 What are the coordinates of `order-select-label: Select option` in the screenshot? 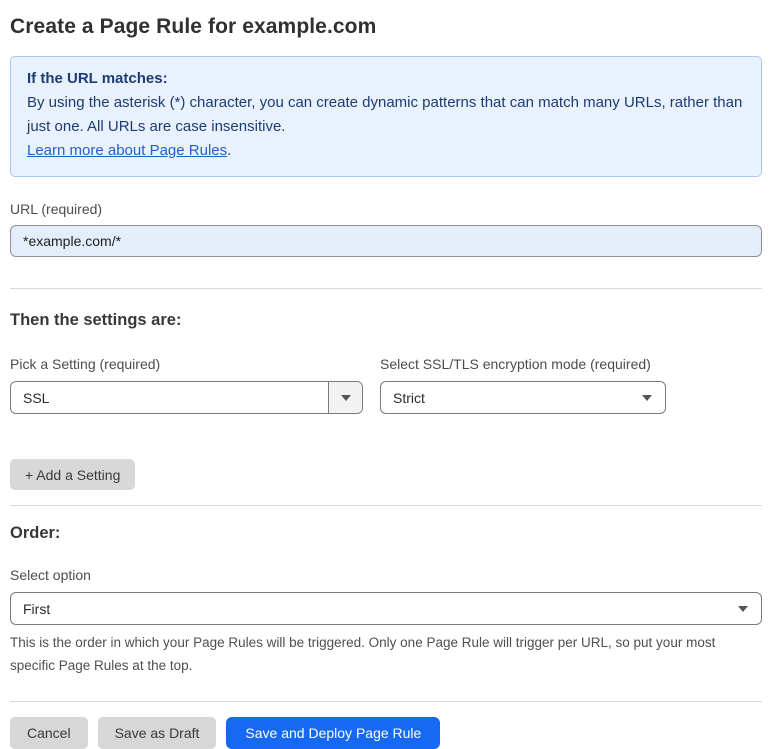 It's located at (50, 575).